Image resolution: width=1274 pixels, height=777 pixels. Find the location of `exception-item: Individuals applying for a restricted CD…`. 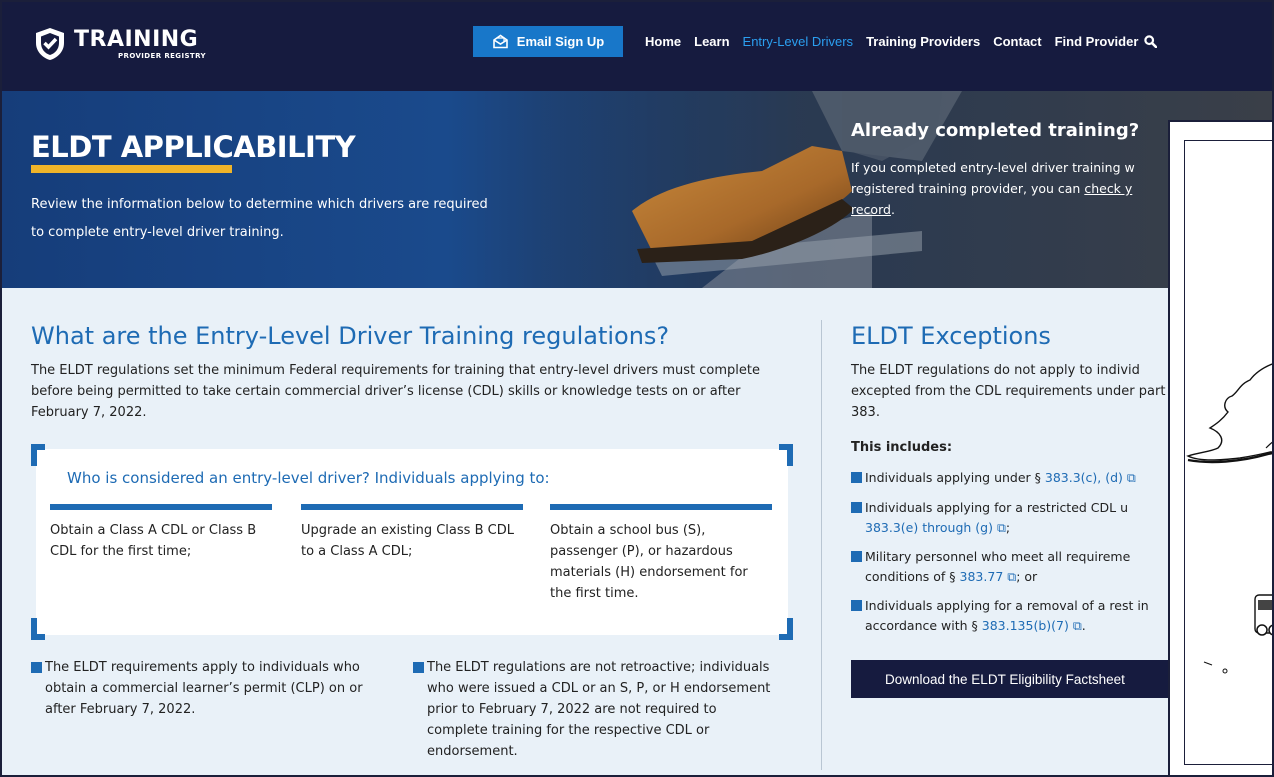

exception-item: Individuals applying for a restricted CD… is located at coordinates (1021, 518).